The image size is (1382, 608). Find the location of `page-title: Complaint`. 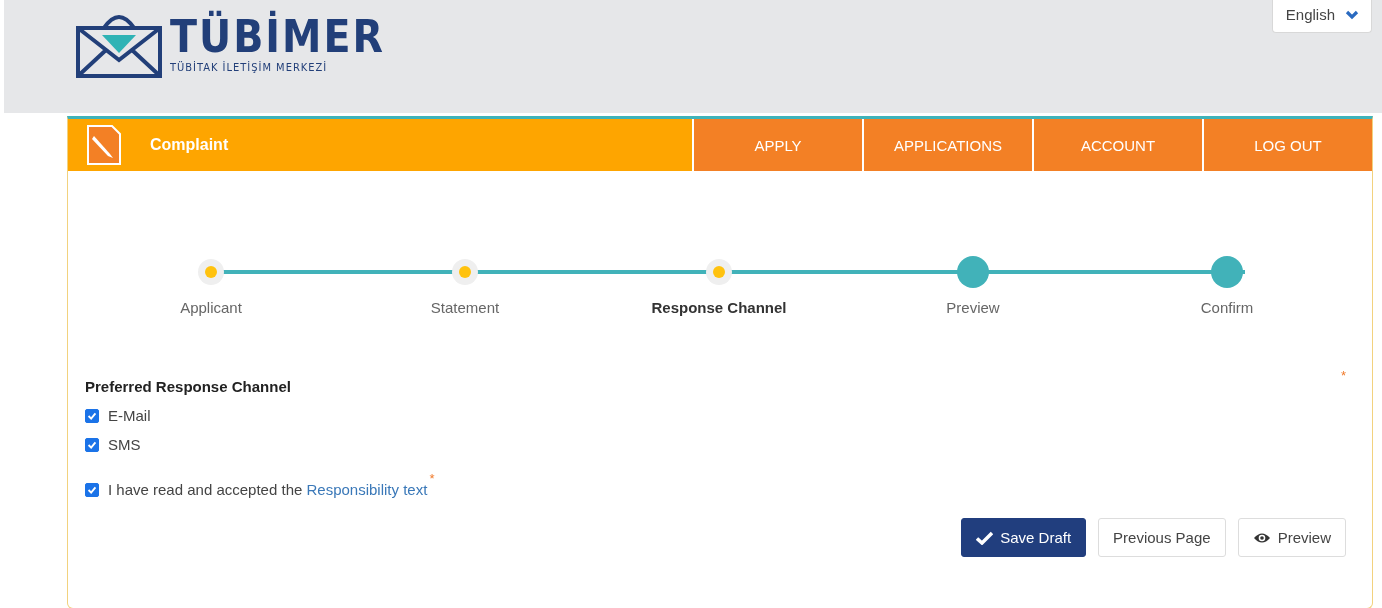

page-title: Complaint is located at coordinates (189, 145).